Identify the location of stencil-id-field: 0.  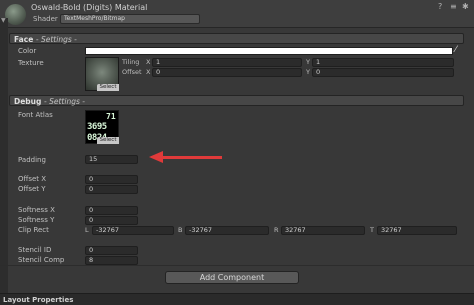
(111, 250).